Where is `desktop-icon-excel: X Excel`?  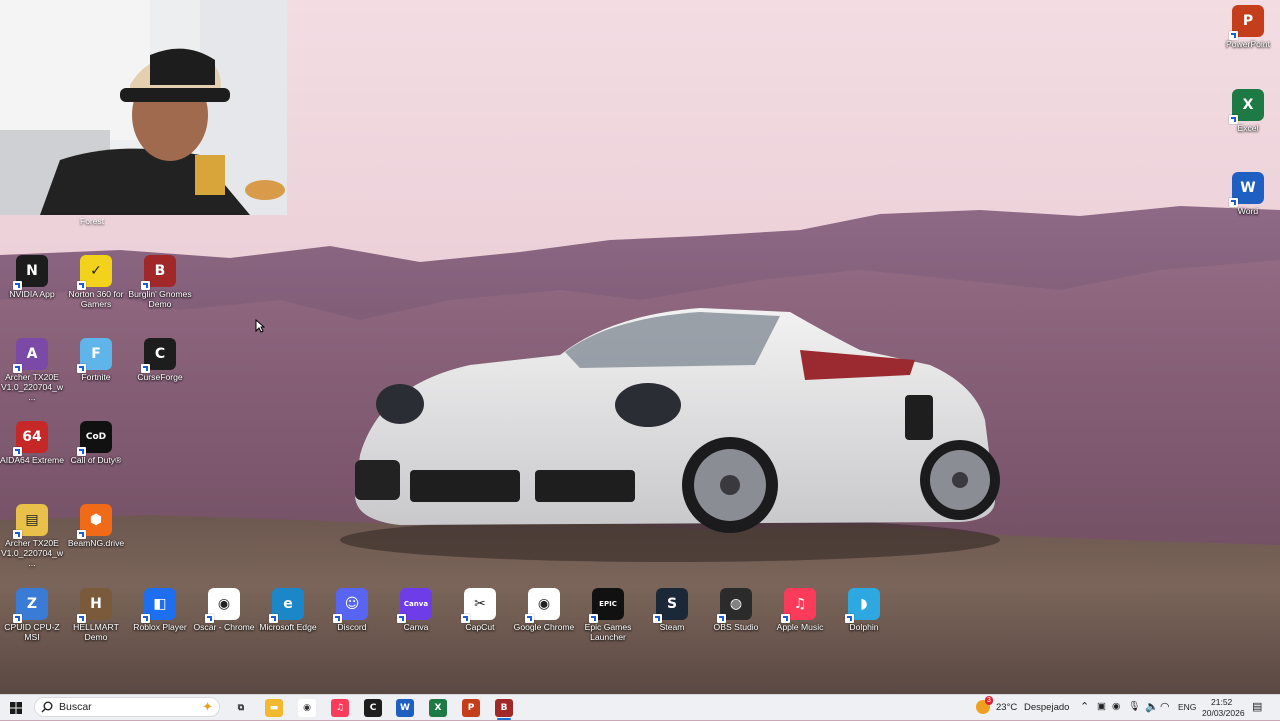
desktop-icon-excel: X Excel is located at coordinates (1248, 111).